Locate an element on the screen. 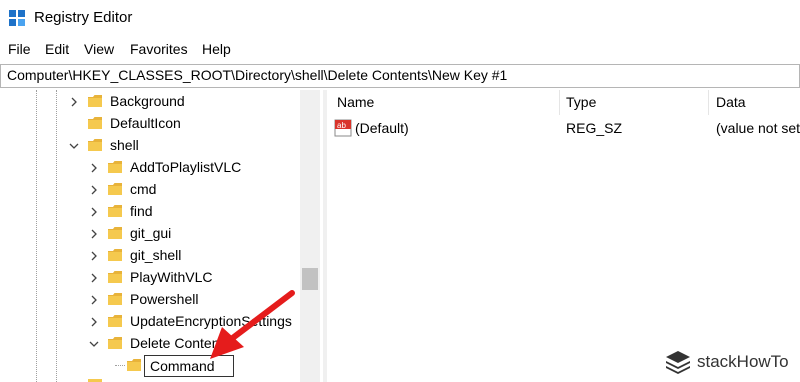 This screenshot has width=800, height=382. watermark-text: stackHowTo is located at coordinates (743, 361).